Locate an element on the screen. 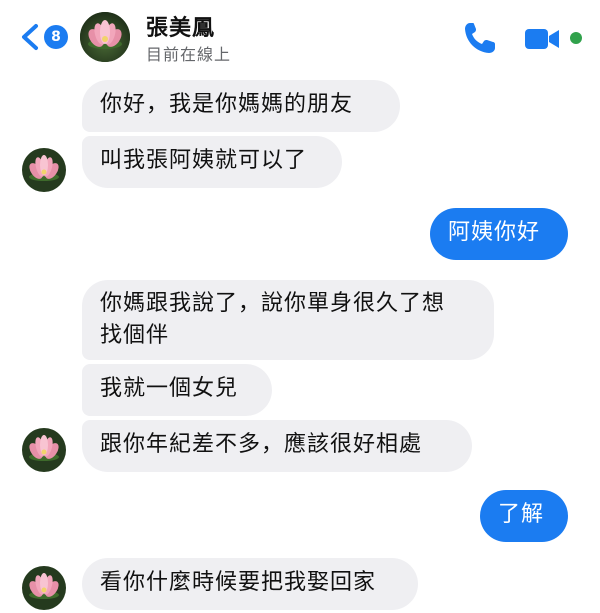 The width and height of the screenshot is (600, 613). message-bubble-incoming: 叫我張阿姨就可以了 is located at coordinates (212, 162).